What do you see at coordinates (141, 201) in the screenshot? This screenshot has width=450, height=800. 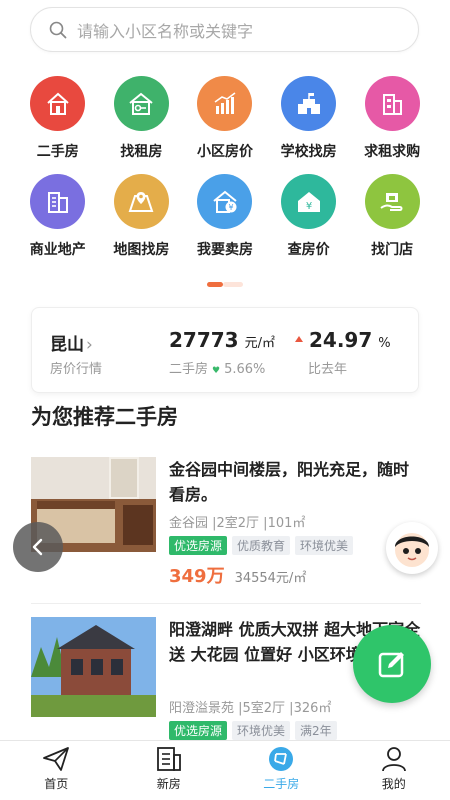 I see `map-pin-icon` at bounding box center [141, 201].